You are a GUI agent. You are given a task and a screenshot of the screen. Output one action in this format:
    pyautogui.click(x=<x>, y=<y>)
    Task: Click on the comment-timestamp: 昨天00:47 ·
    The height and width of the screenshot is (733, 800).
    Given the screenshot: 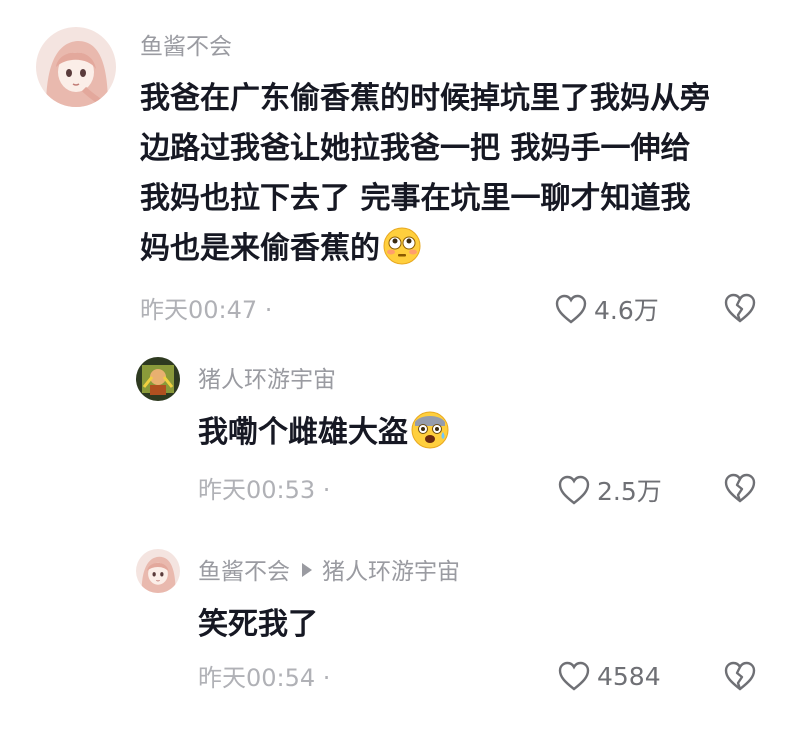 What is the action you would take?
    pyautogui.click(x=206, y=310)
    